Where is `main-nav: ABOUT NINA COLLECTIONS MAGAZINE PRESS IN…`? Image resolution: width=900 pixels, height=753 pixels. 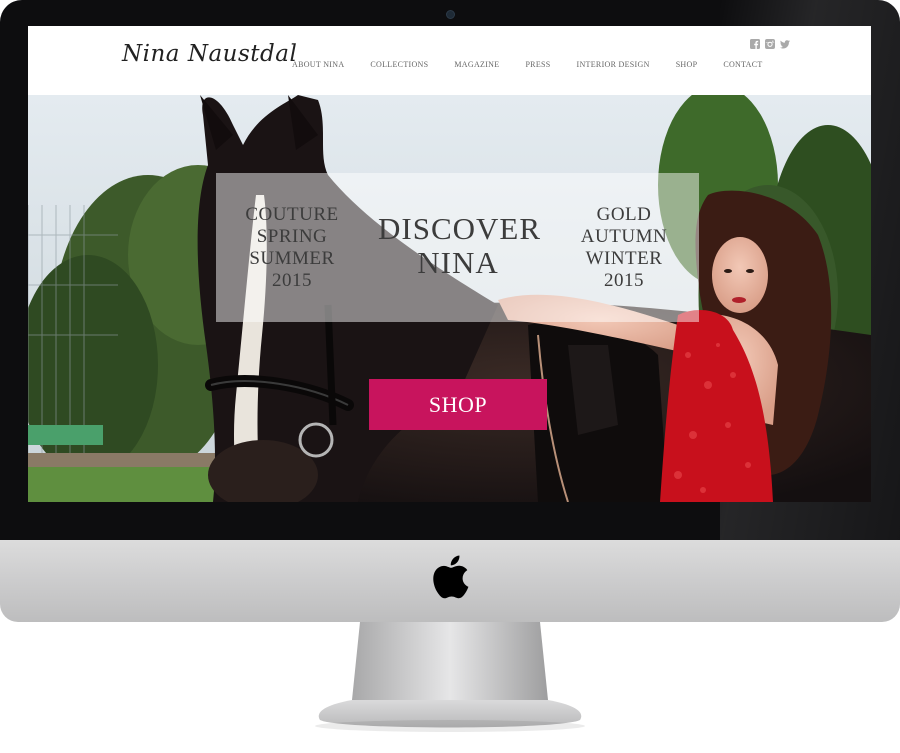 main-nav: ABOUT NINA COLLECTIONS MAGAZINE PRESS IN… is located at coordinates (540, 64).